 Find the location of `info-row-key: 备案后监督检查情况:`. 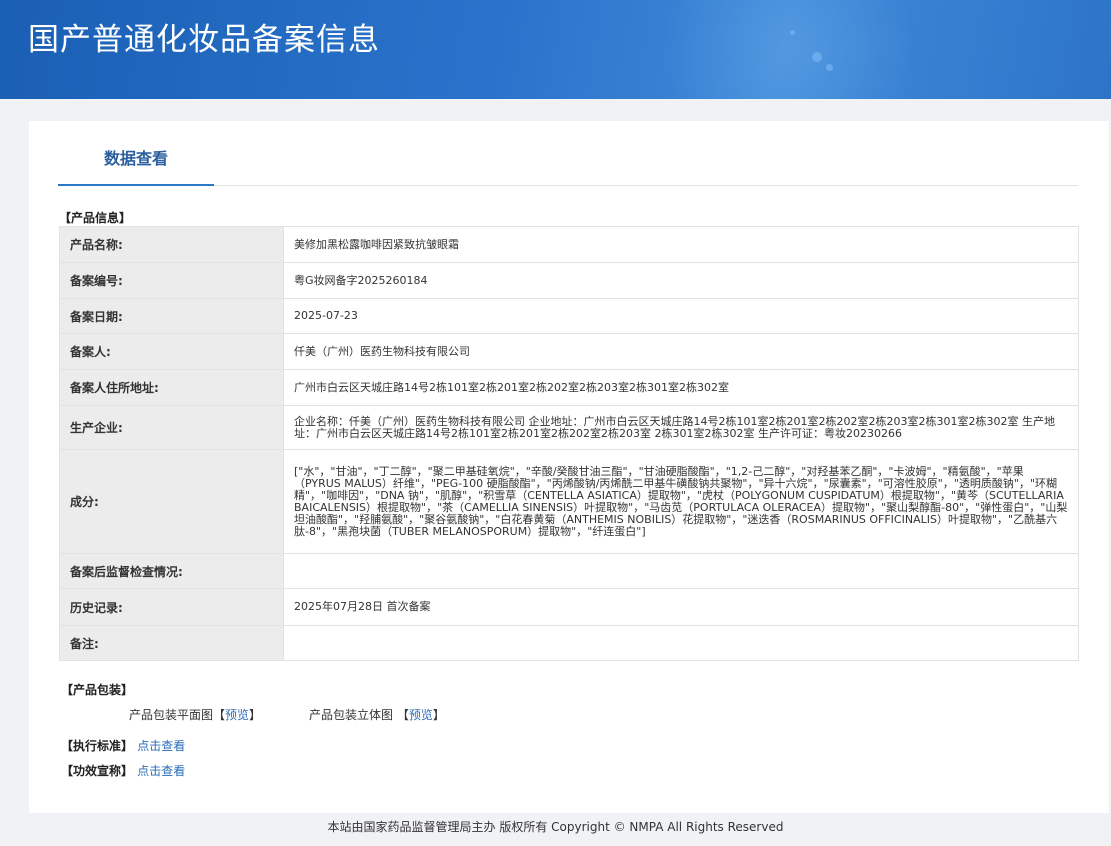

info-row-key: 备案后监督检查情况: is located at coordinates (171, 571).